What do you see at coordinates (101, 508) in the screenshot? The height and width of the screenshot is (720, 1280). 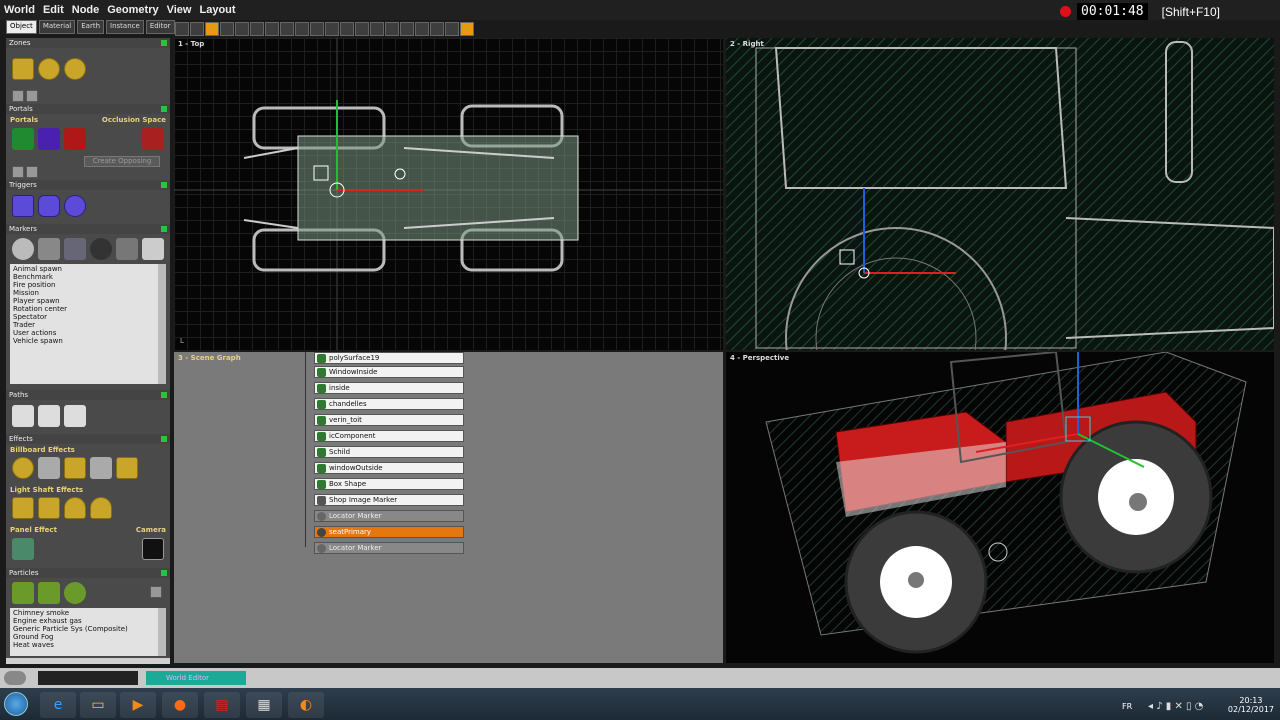 I see `shaft-bell-icon` at bounding box center [101, 508].